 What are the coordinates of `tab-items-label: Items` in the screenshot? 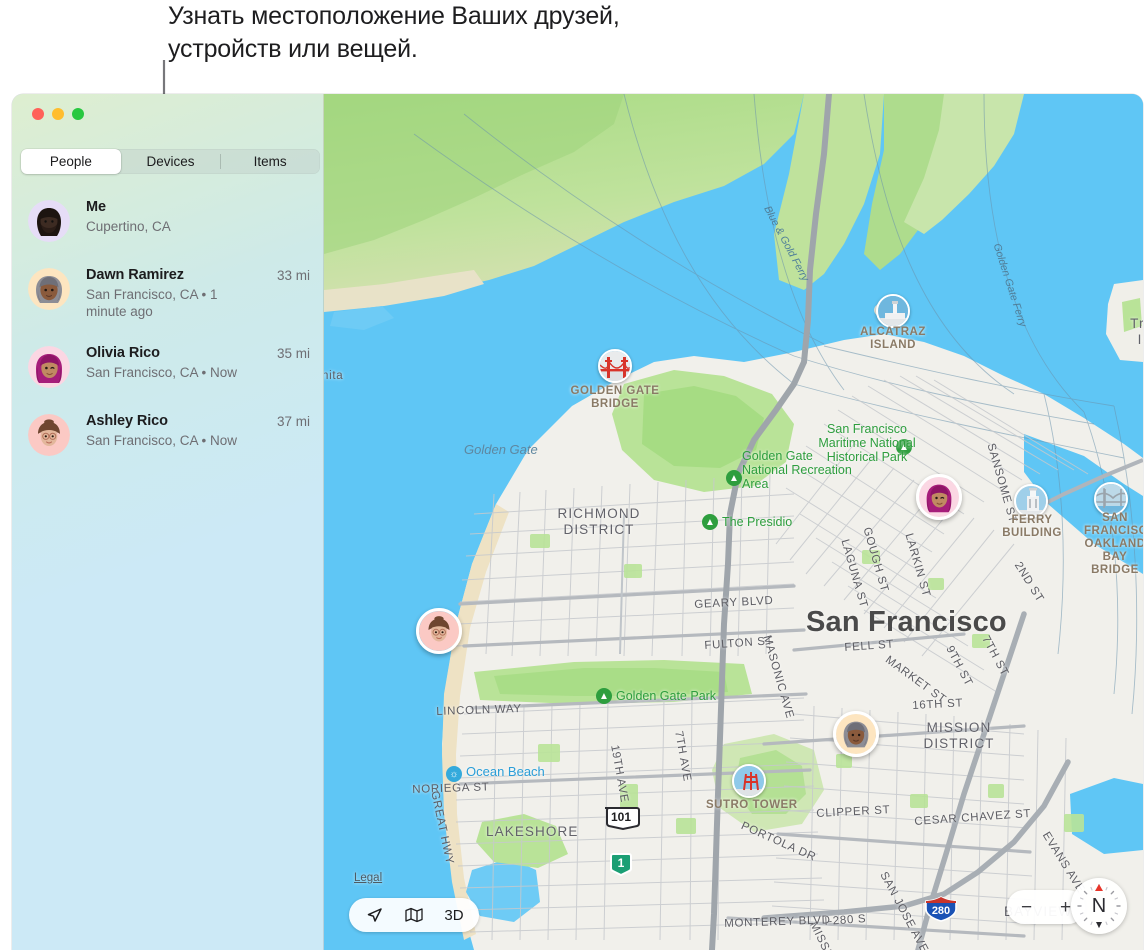 It's located at (270, 161).